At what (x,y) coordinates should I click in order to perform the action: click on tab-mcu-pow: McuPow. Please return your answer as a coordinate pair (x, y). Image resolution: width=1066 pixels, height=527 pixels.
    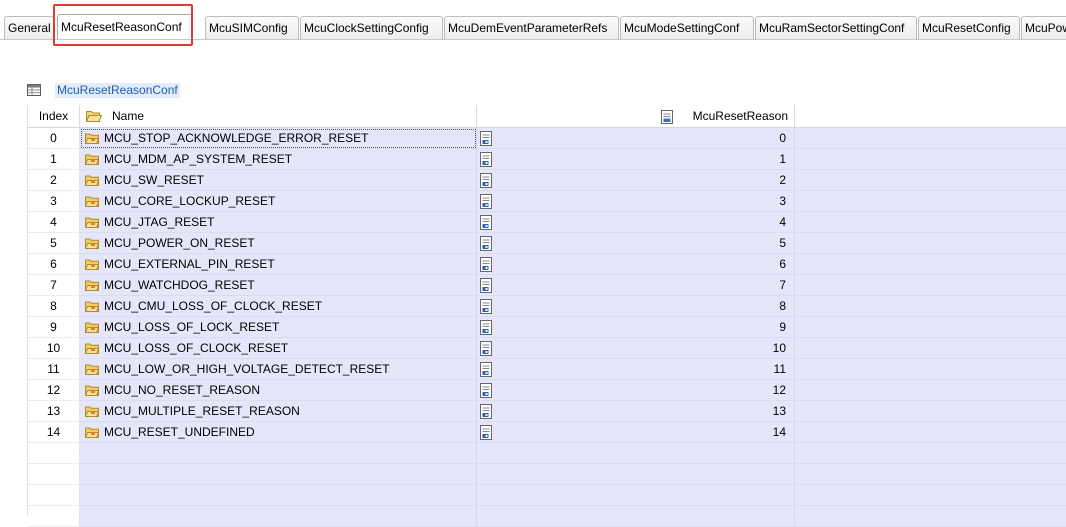
    Looking at the image, I should click on (1043, 27).